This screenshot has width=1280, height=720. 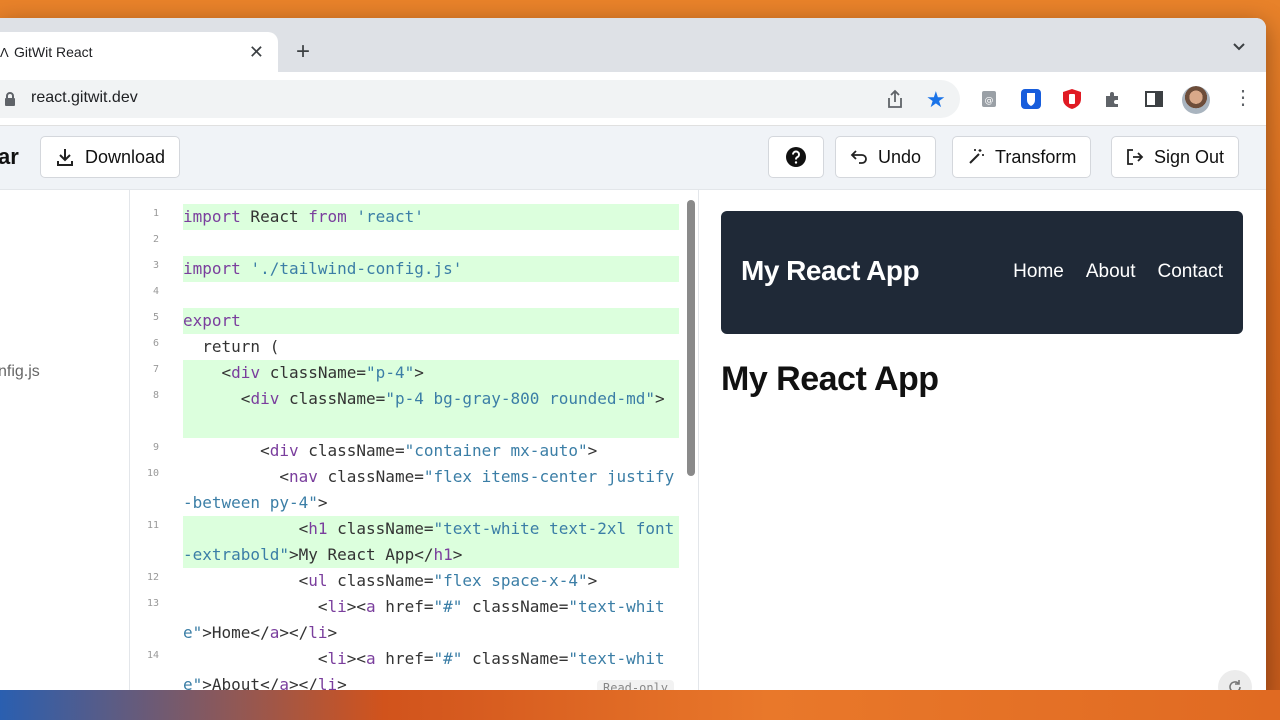 I want to click on undo-button: Undo, so click(x=886, y=157).